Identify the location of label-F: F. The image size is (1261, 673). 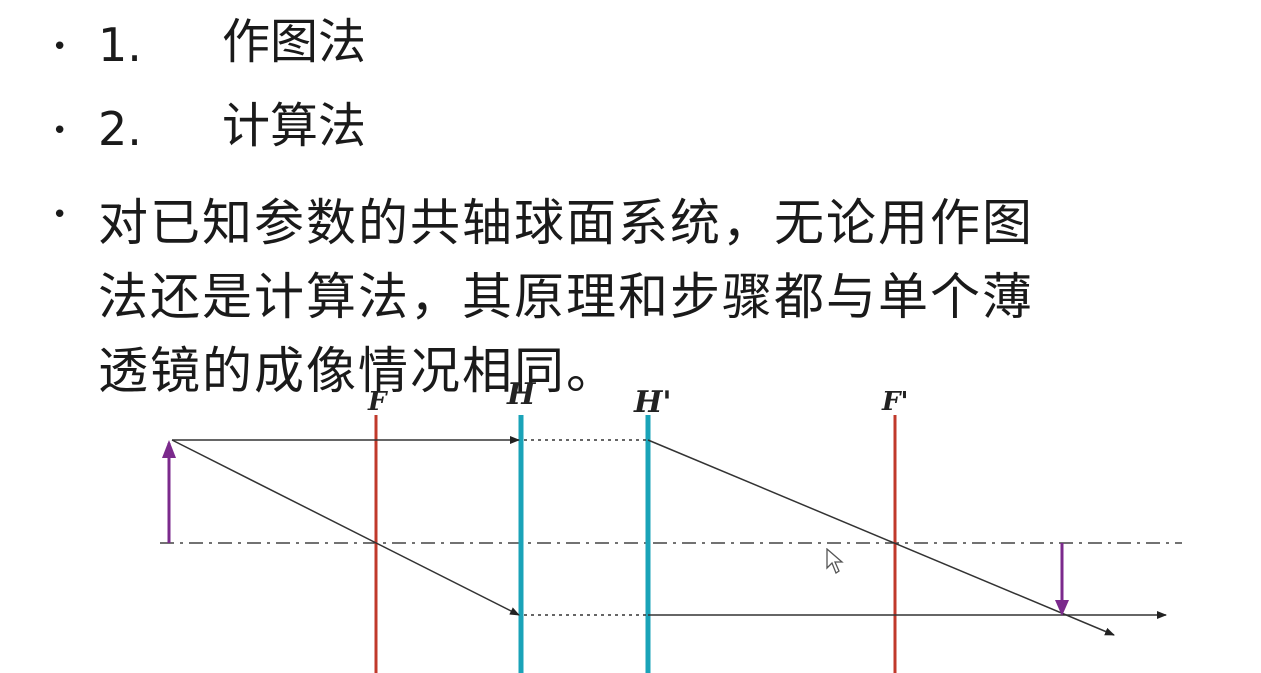
(377, 402).